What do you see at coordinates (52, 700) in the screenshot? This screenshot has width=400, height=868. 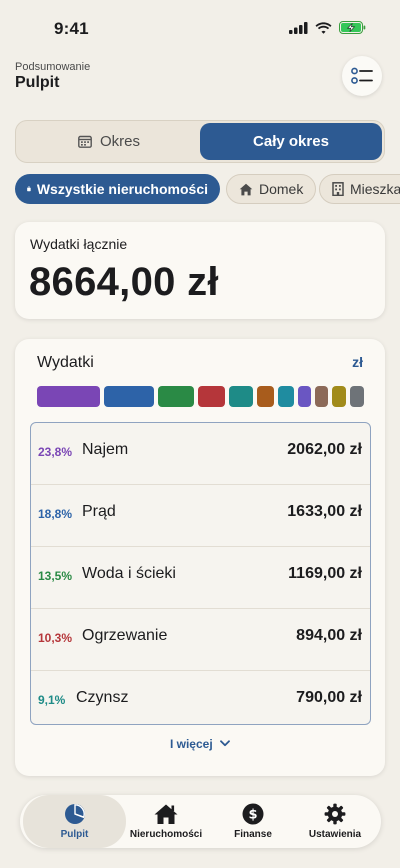 I see `expense-percent: 9,1%` at bounding box center [52, 700].